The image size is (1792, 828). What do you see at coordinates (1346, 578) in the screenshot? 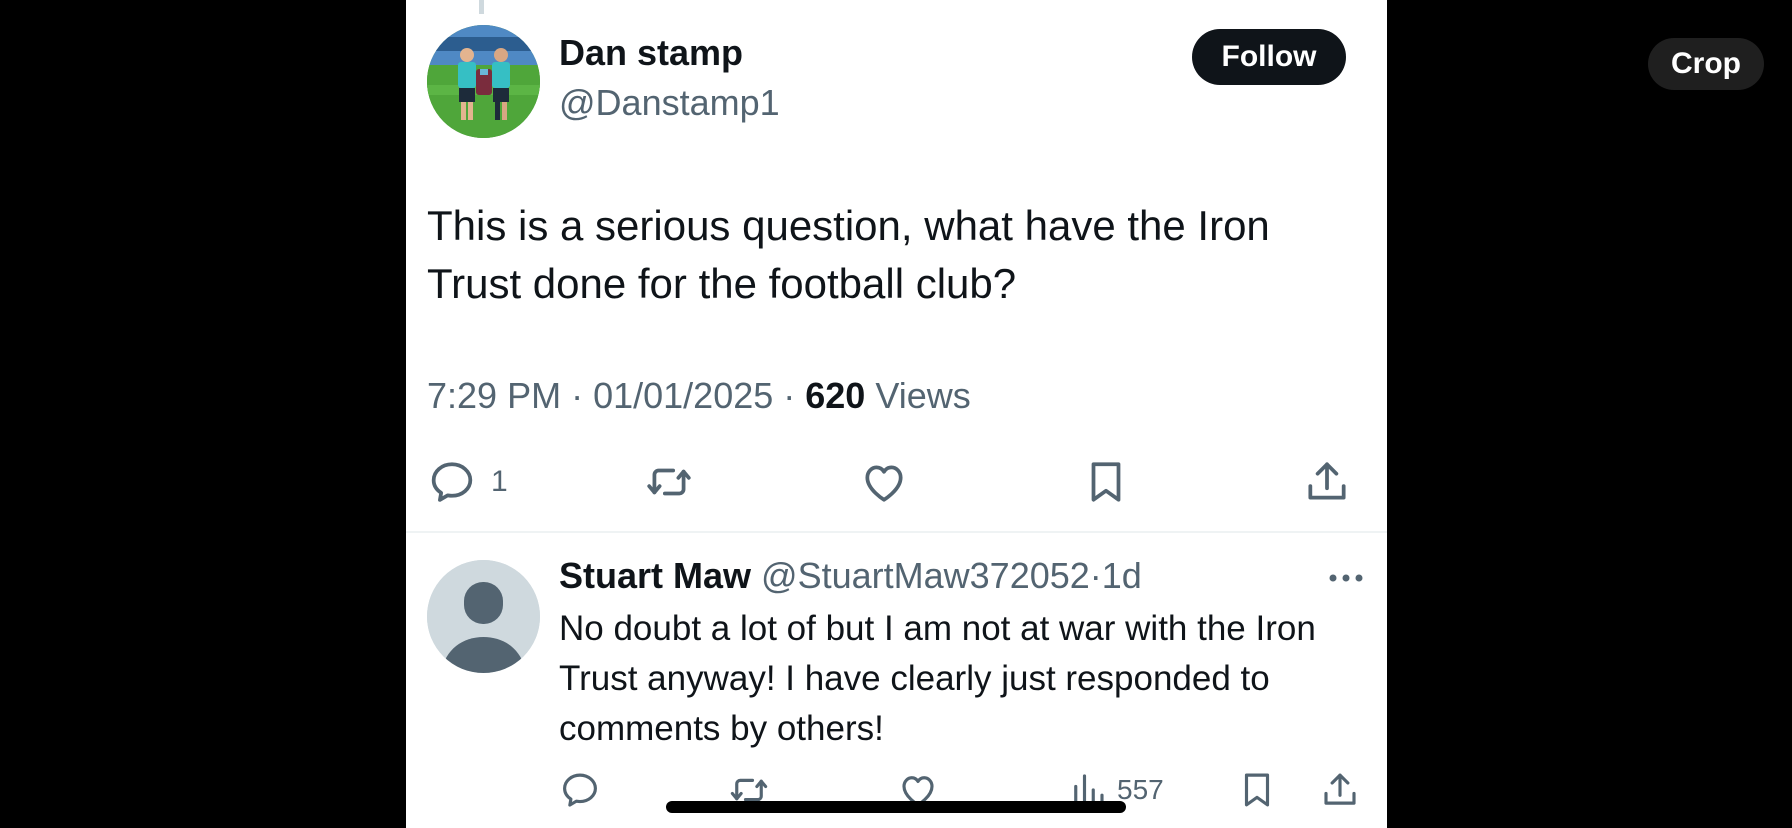
I see `more-options-icon` at bounding box center [1346, 578].